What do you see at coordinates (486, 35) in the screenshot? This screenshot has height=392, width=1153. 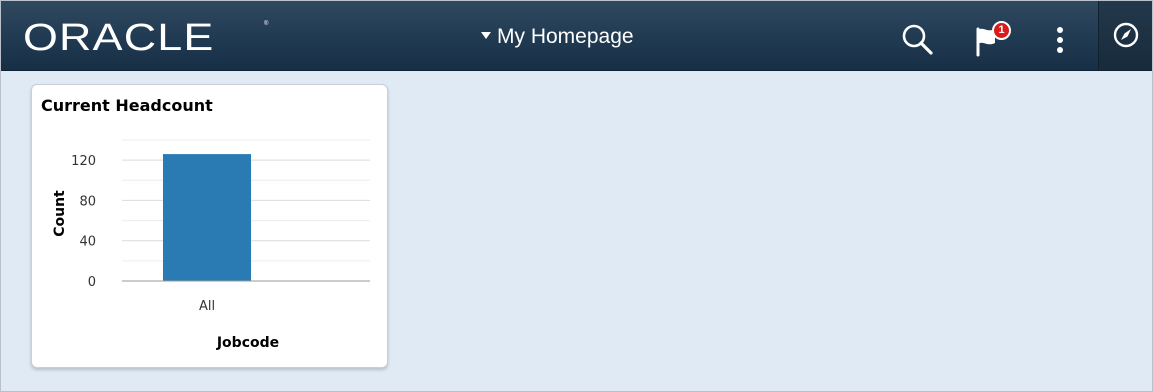 I see `caret-down-icon` at bounding box center [486, 35].